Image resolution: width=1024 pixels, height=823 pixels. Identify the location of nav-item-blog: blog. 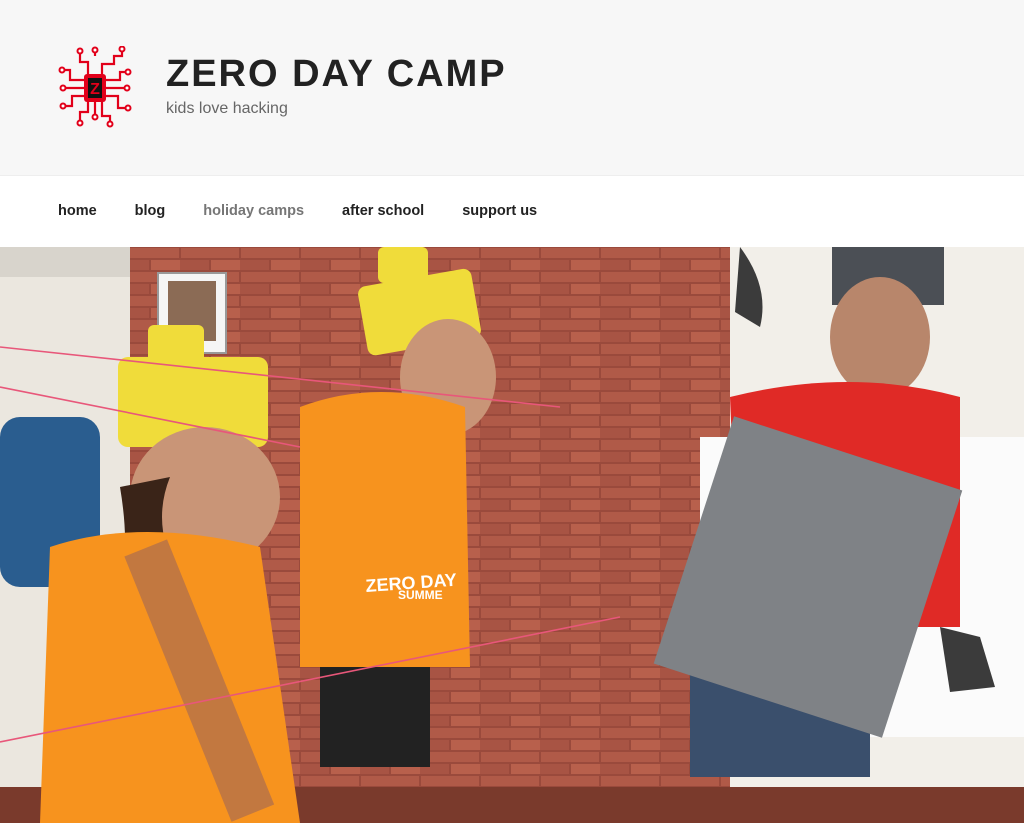
(150, 211).